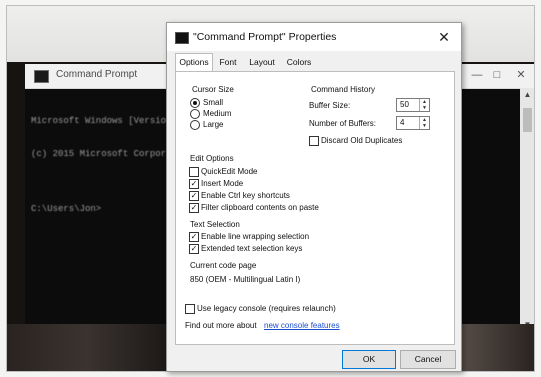 Image resolution: width=541 pixels, height=377 pixels. Describe the element at coordinates (260, 207) in the screenshot. I see `filter-clipboard-label: Filter clipboard contents on paste` at that location.